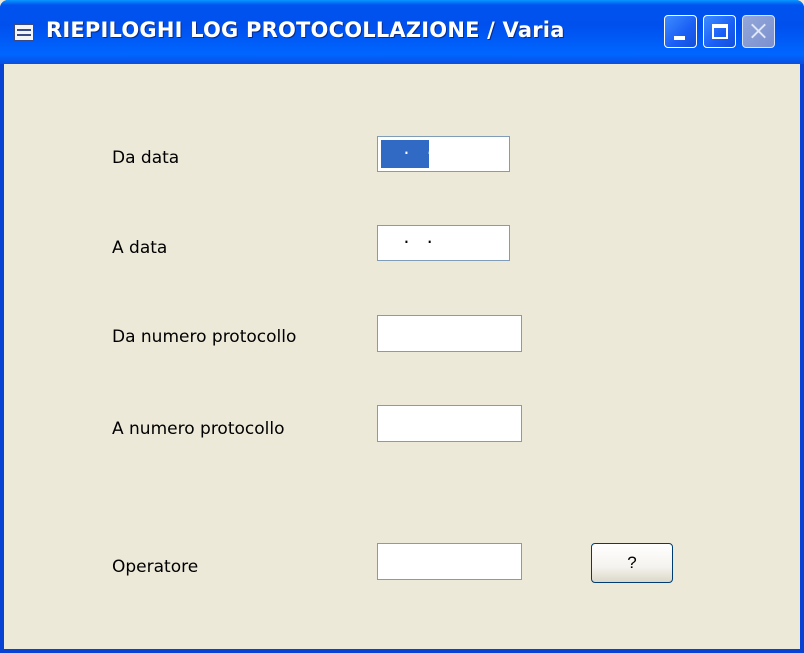 Image resolution: width=804 pixels, height=653 pixels. Describe the element at coordinates (680, 31) in the screenshot. I see `minimize-button` at that location.